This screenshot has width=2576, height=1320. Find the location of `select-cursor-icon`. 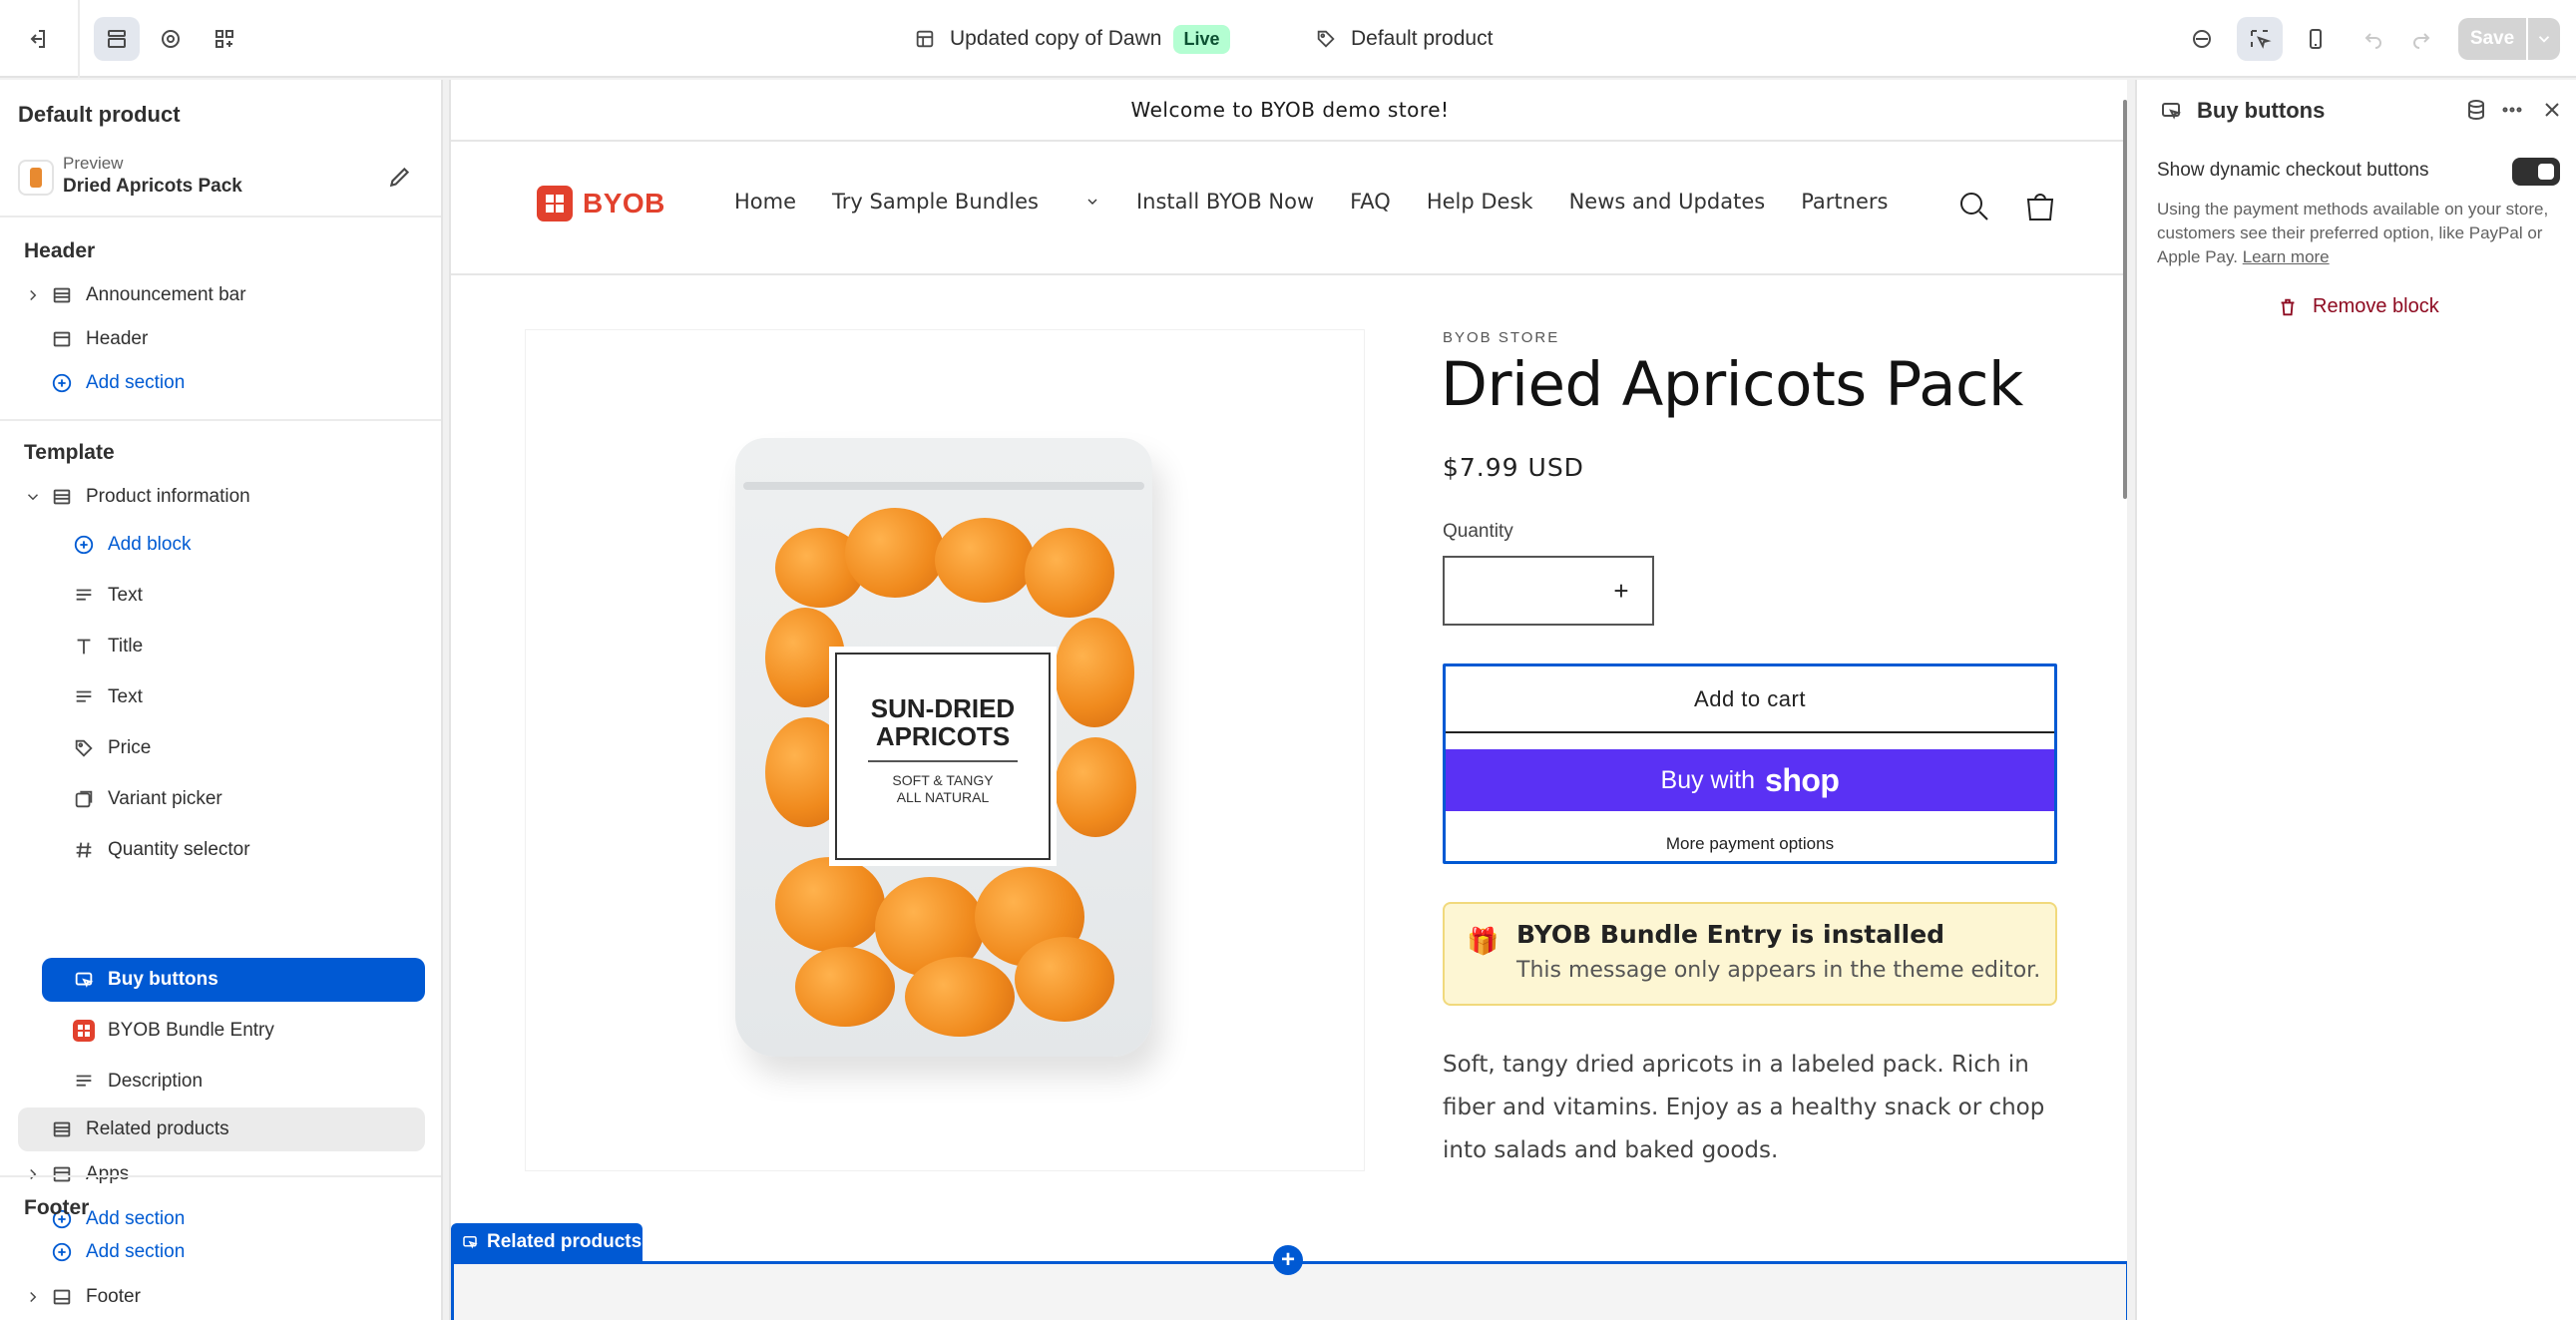

select-cursor-icon is located at coordinates (2260, 39).